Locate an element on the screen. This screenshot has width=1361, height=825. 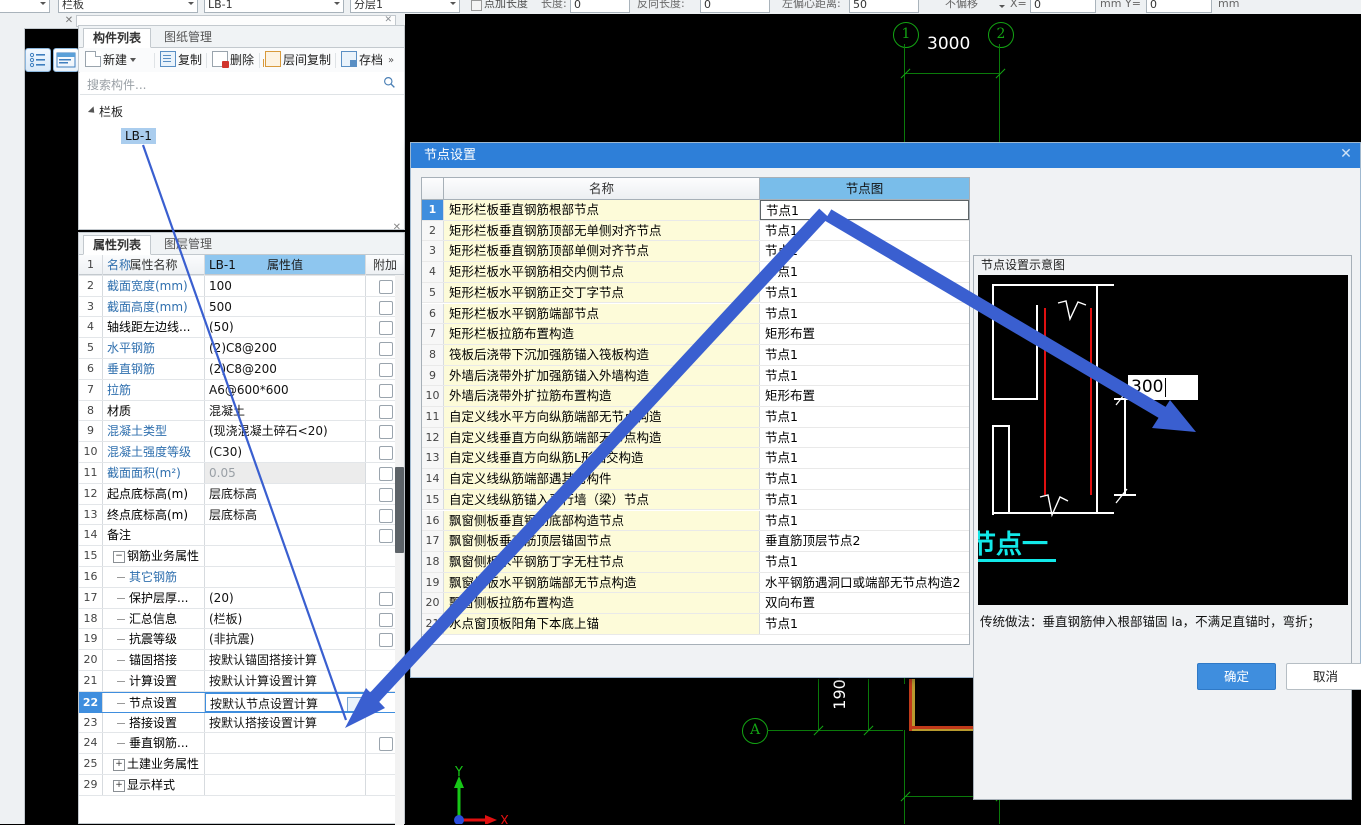
property-row-value: A6@600*600 is located at coordinates (285, 389).